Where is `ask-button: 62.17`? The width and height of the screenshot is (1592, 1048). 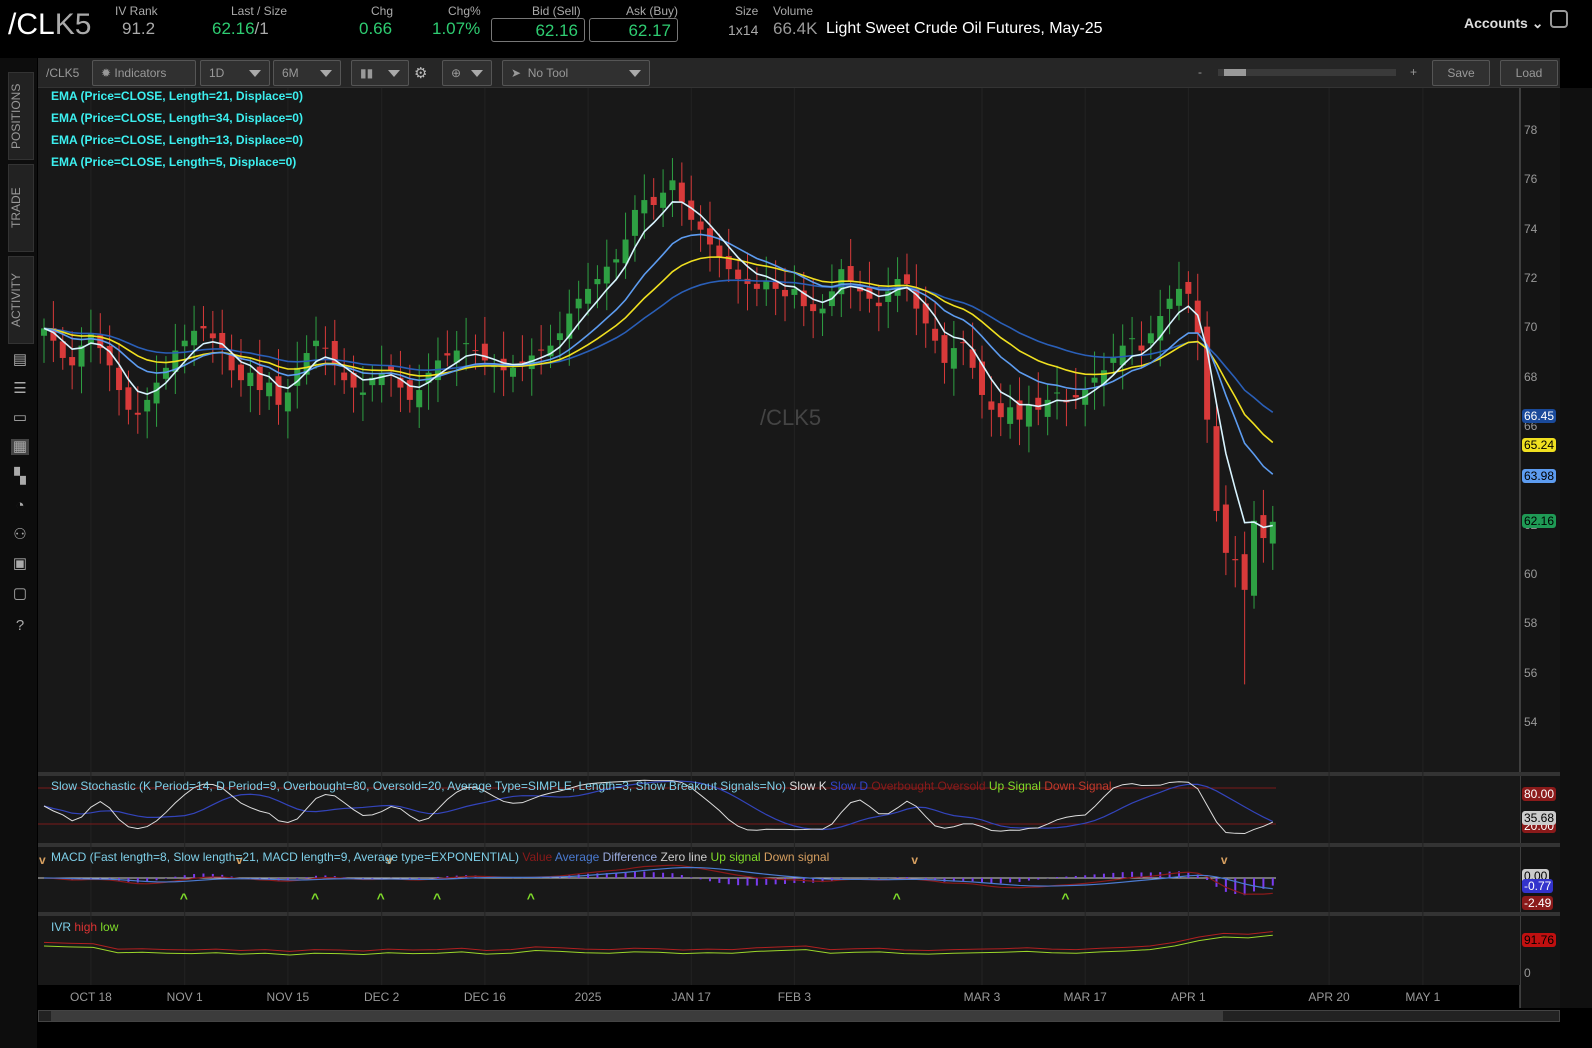
ask-button: 62.17 is located at coordinates (633, 30).